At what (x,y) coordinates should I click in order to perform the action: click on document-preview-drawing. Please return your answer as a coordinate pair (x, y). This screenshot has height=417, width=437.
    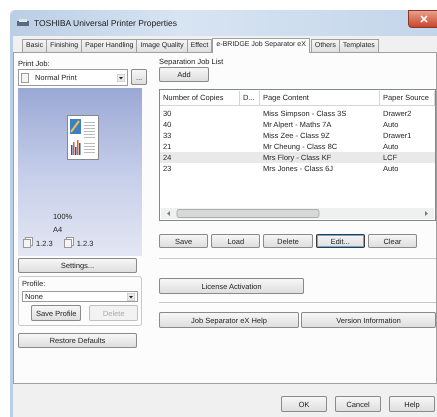
    Looking at the image, I should click on (83, 137).